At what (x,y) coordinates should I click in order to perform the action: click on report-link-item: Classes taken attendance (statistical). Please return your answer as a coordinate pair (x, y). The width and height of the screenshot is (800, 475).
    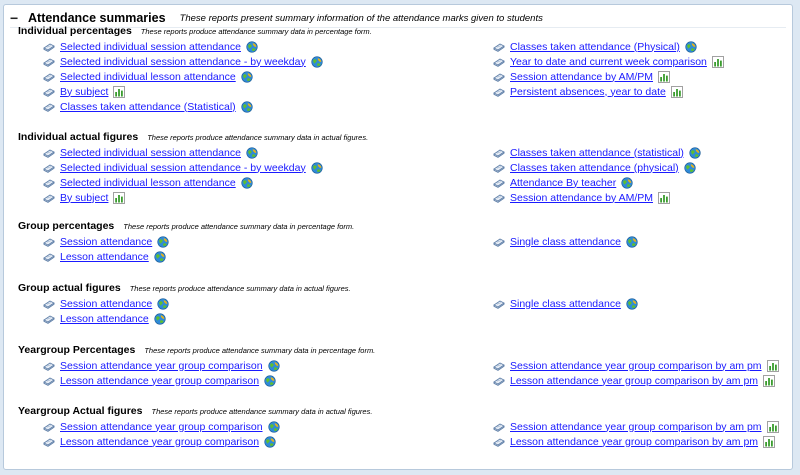
    Looking at the image, I should click on (597, 152).